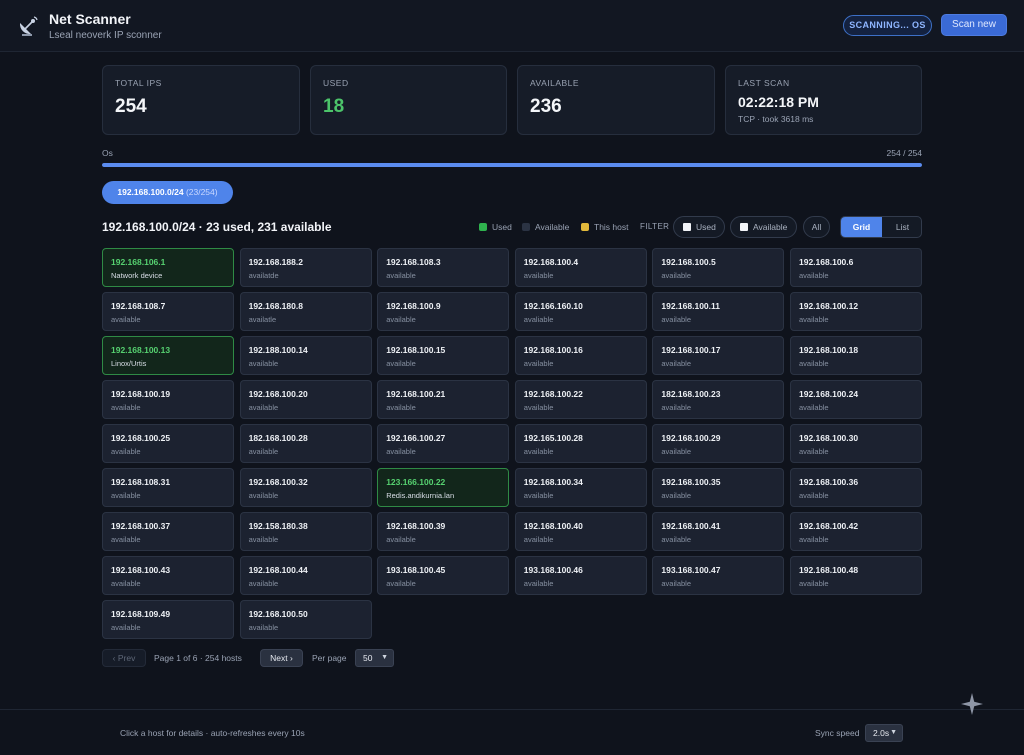 The height and width of the screenshot is (755, 1024). I want to click on sync-speed-select: 2.0s ▼, so click(884, 733).